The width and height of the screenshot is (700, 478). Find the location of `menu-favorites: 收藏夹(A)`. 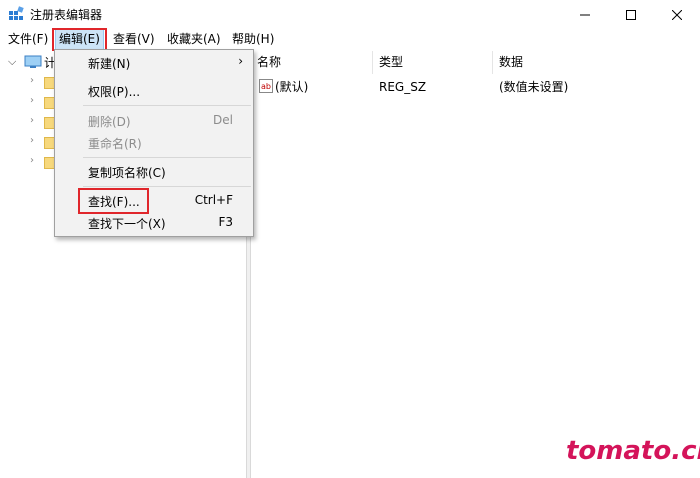

menu-favorites: 收藏夹(A) is located at coordinates (194, 40).